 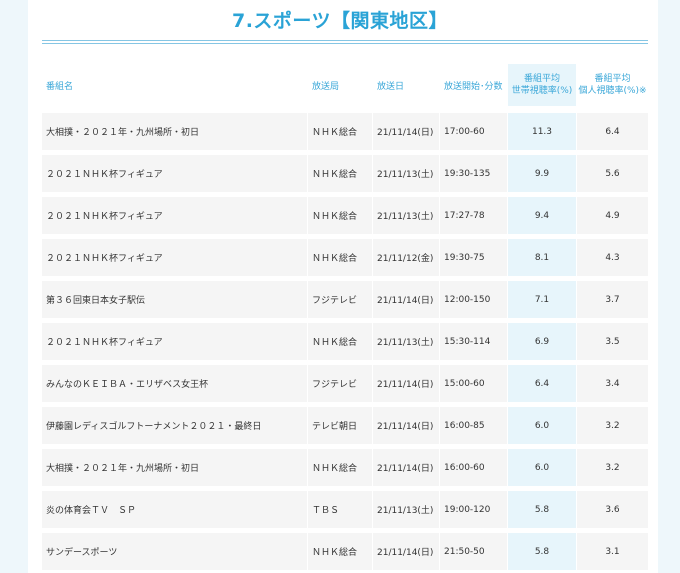 I want to click on program-name: みんなのＫＥＩＢＡ・エリザベス女王杯, so click(x=174, y=383).